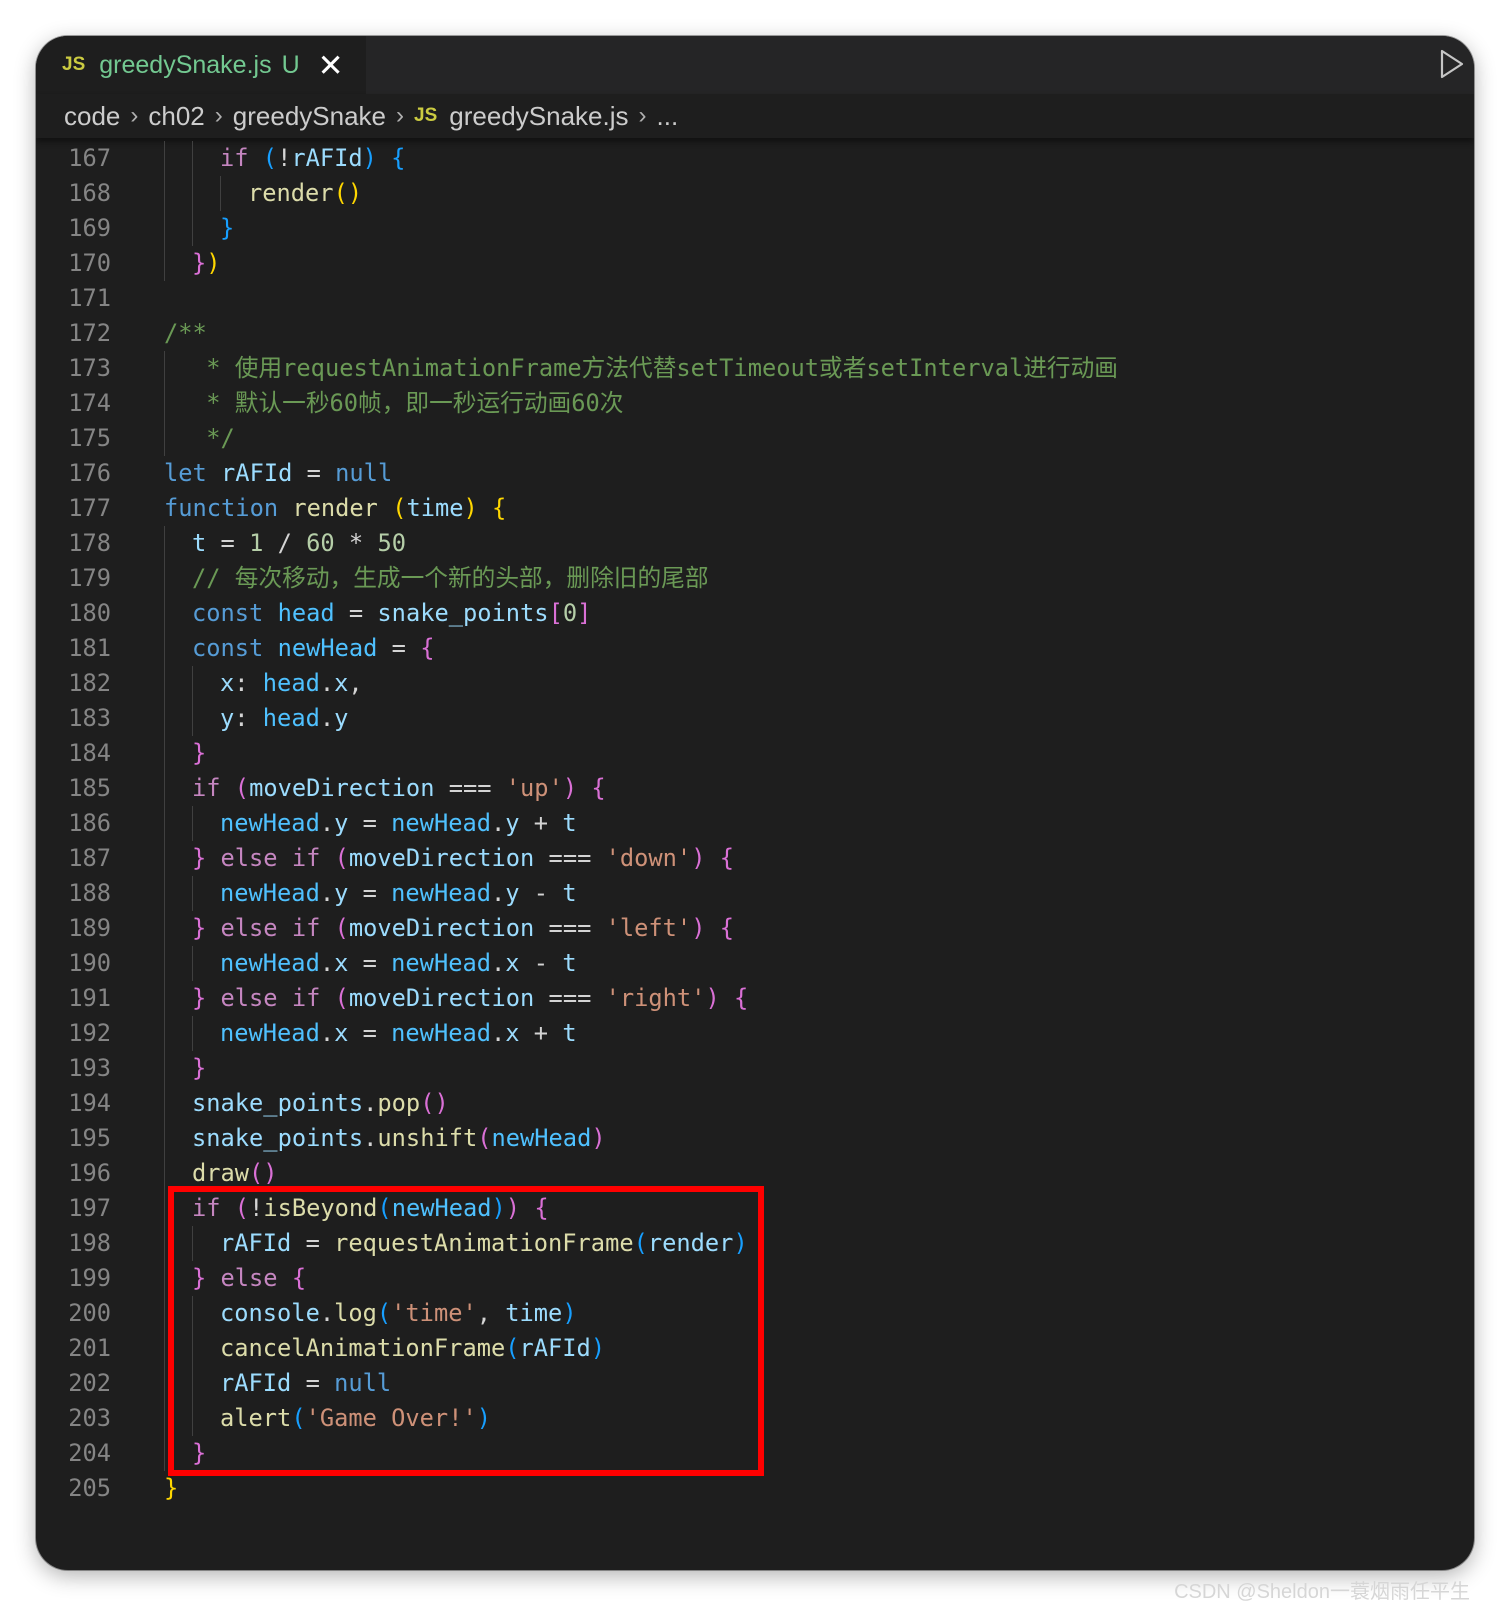 The width and height of the screenshot is (1510, 1610). Describe the element at coordinates (755, 683) in the screenshot. I see `code-line: 182 x: head.x,` at that location.